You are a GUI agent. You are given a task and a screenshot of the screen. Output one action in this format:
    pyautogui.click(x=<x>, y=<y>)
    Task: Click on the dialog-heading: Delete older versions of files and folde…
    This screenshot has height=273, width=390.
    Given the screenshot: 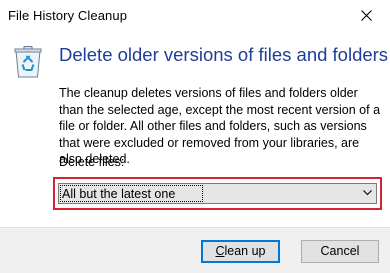 What is the action you would take?
    pyautogui.click(x=224, y=54)
    